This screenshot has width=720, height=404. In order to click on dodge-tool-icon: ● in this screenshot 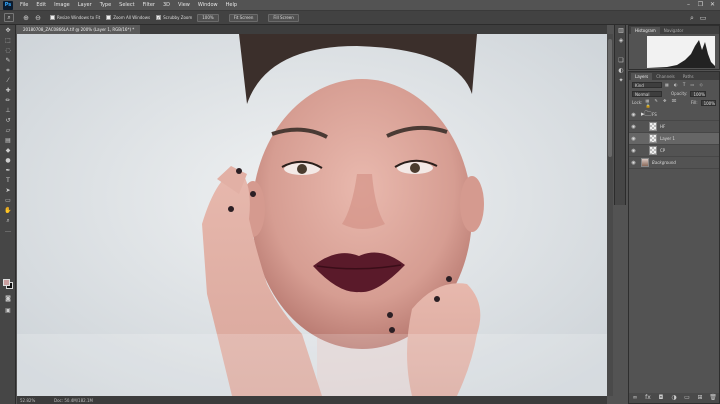, I will do `click(8, 161)`.